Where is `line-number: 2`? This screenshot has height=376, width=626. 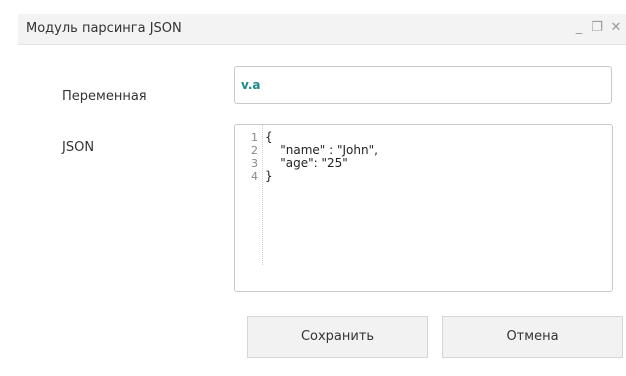
line-number: 2 is located at coordinates (254, 150).